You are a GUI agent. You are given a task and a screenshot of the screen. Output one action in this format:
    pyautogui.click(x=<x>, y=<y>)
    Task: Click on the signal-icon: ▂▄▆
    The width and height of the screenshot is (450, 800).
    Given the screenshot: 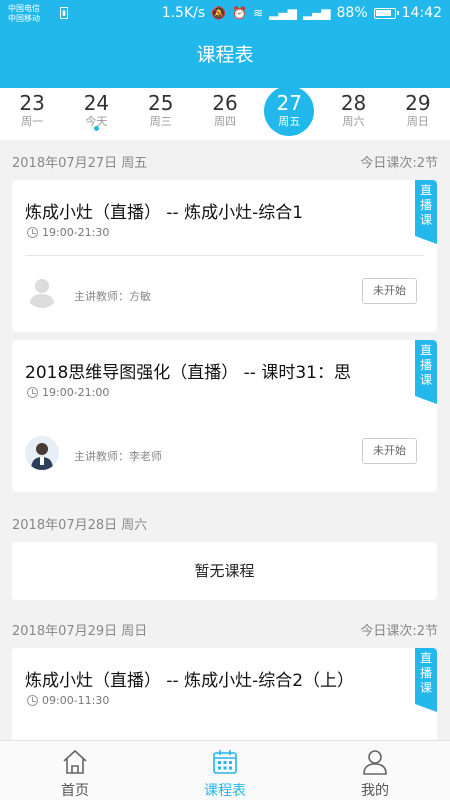 What is the action you would take?
    pyautogui.click(x=283, y=13)
    